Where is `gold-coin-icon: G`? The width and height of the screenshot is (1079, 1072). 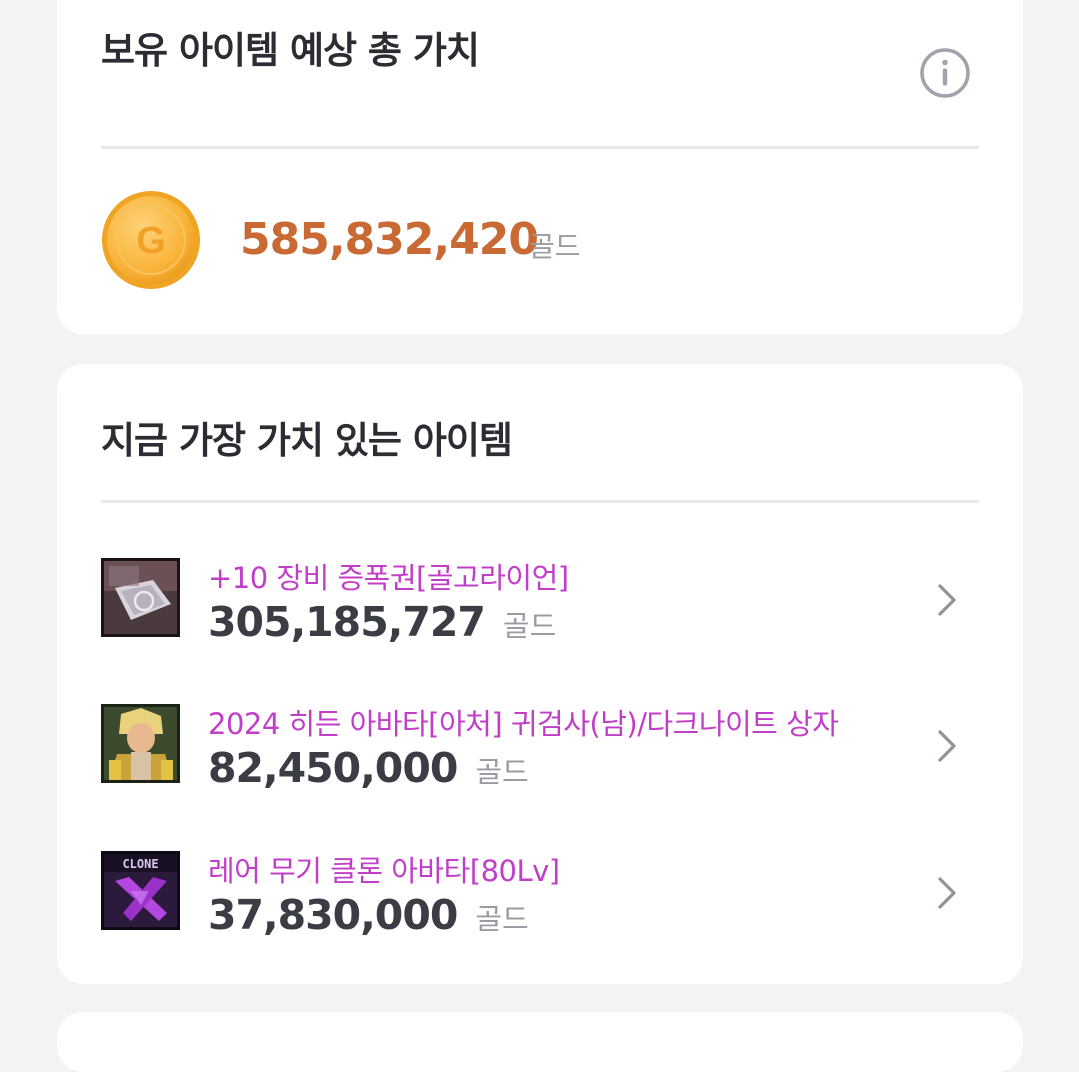 gold-coin-icon: G is located at coordinates (151, 240).